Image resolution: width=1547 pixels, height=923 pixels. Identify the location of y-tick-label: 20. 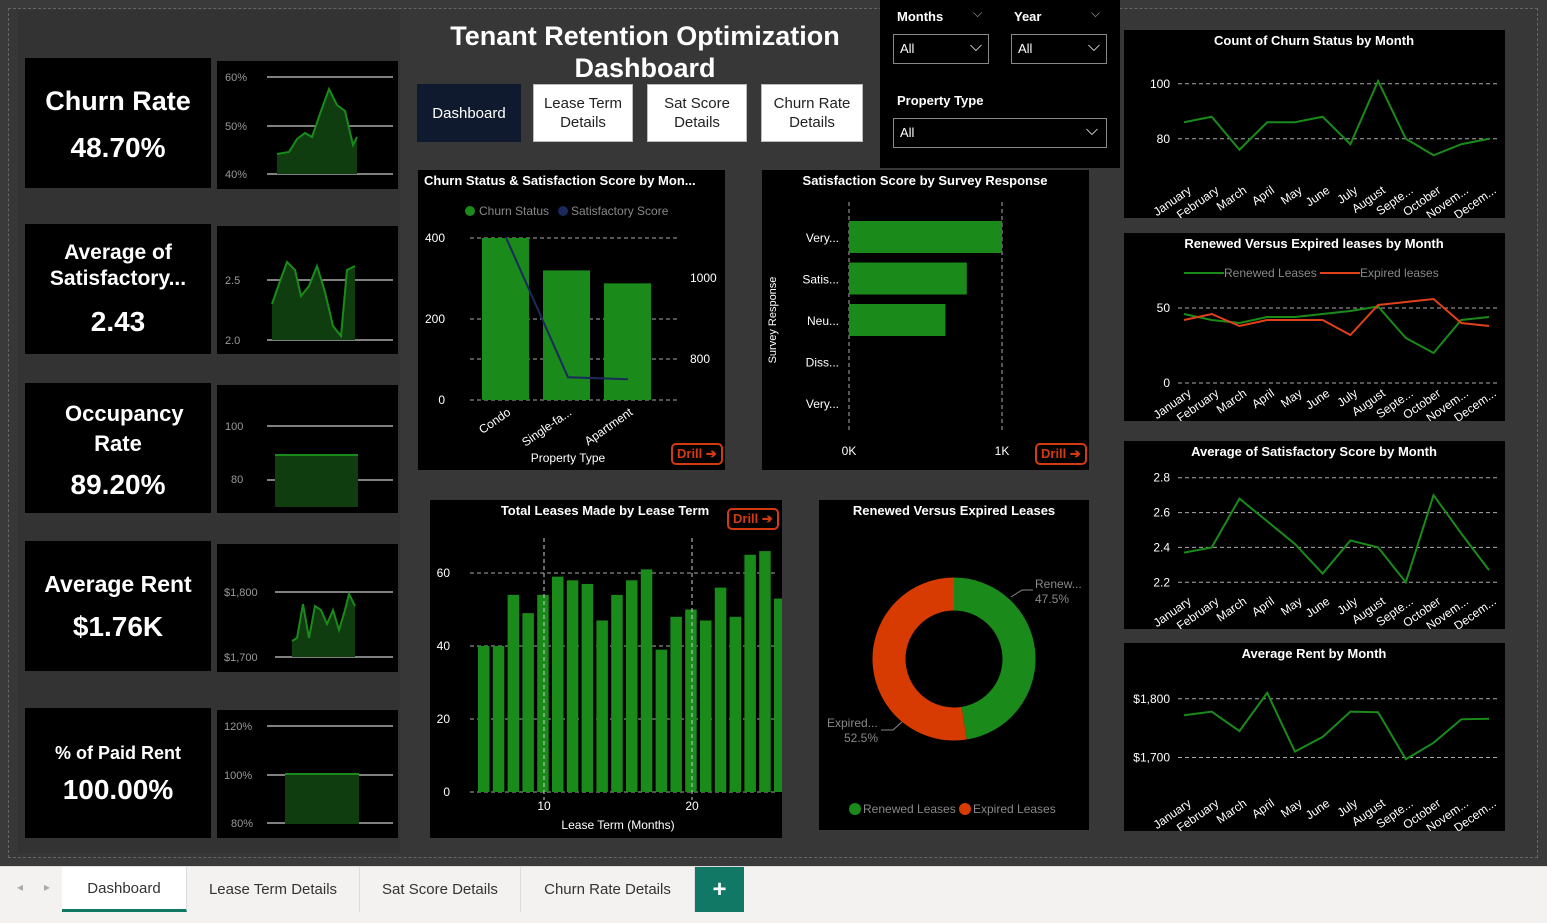
(444, 719).